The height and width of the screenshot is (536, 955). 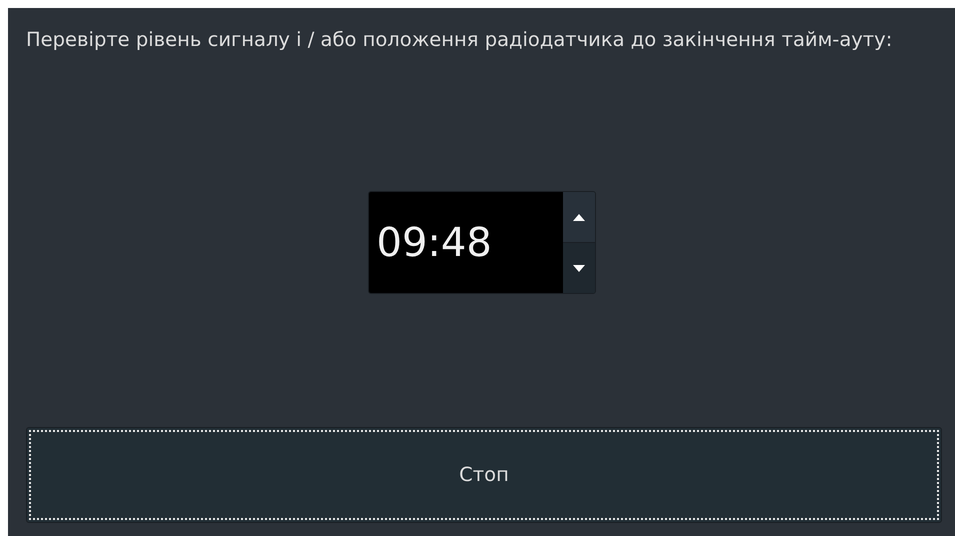 I want to click on up-triangle-icon, so click(x=578, y=217).